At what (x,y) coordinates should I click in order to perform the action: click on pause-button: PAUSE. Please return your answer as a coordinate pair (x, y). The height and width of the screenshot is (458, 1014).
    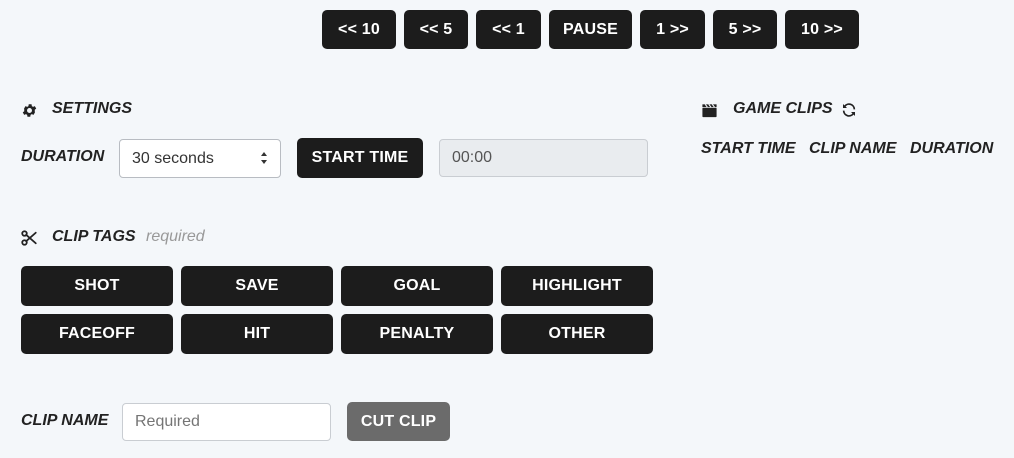
    Looking at the image, I should click on (590, 29).